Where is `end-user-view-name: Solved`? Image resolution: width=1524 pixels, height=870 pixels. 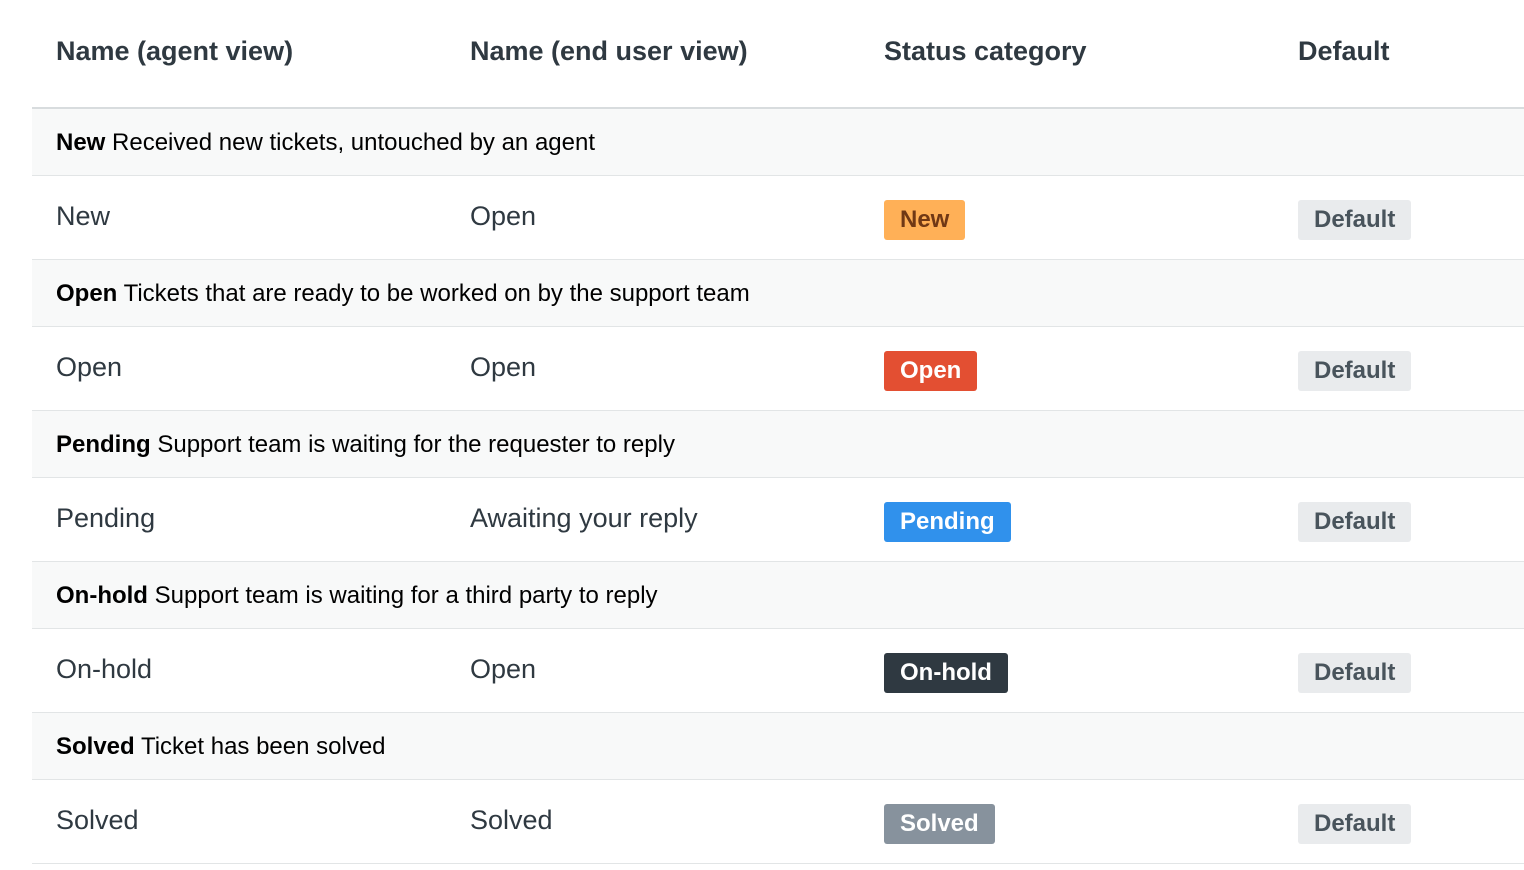
end-user-view-name: Solved is located at coordinates (511, 820).